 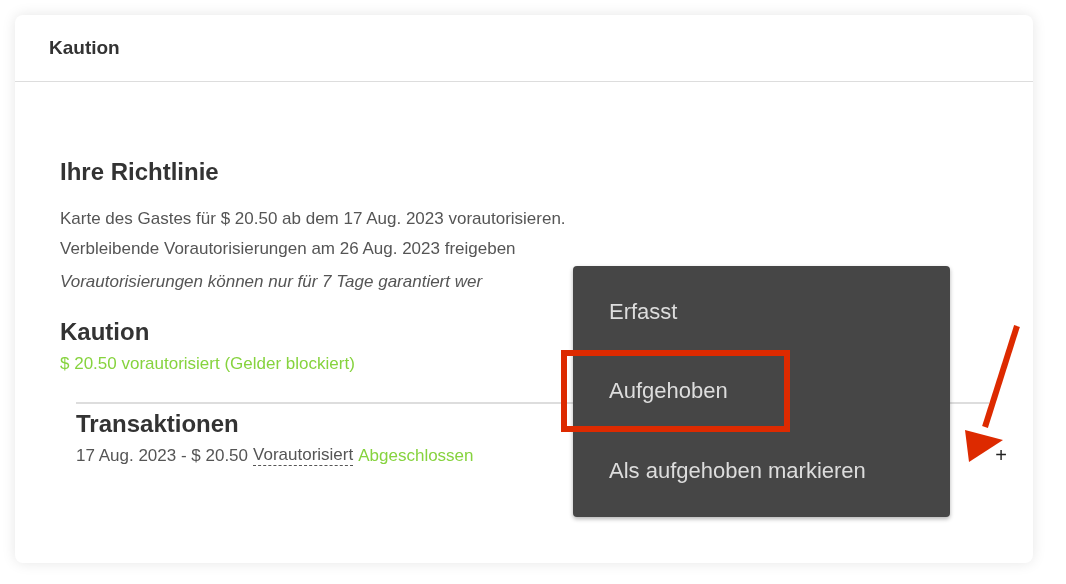 I want to click on section-heading: Ihre Richtlinie, so click(x=140, y=172).